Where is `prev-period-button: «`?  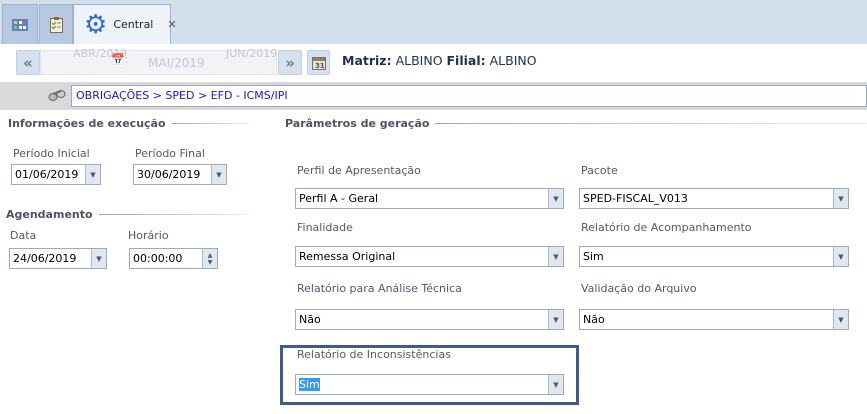
prev-period-button: « is located at coordinates (28, 62).